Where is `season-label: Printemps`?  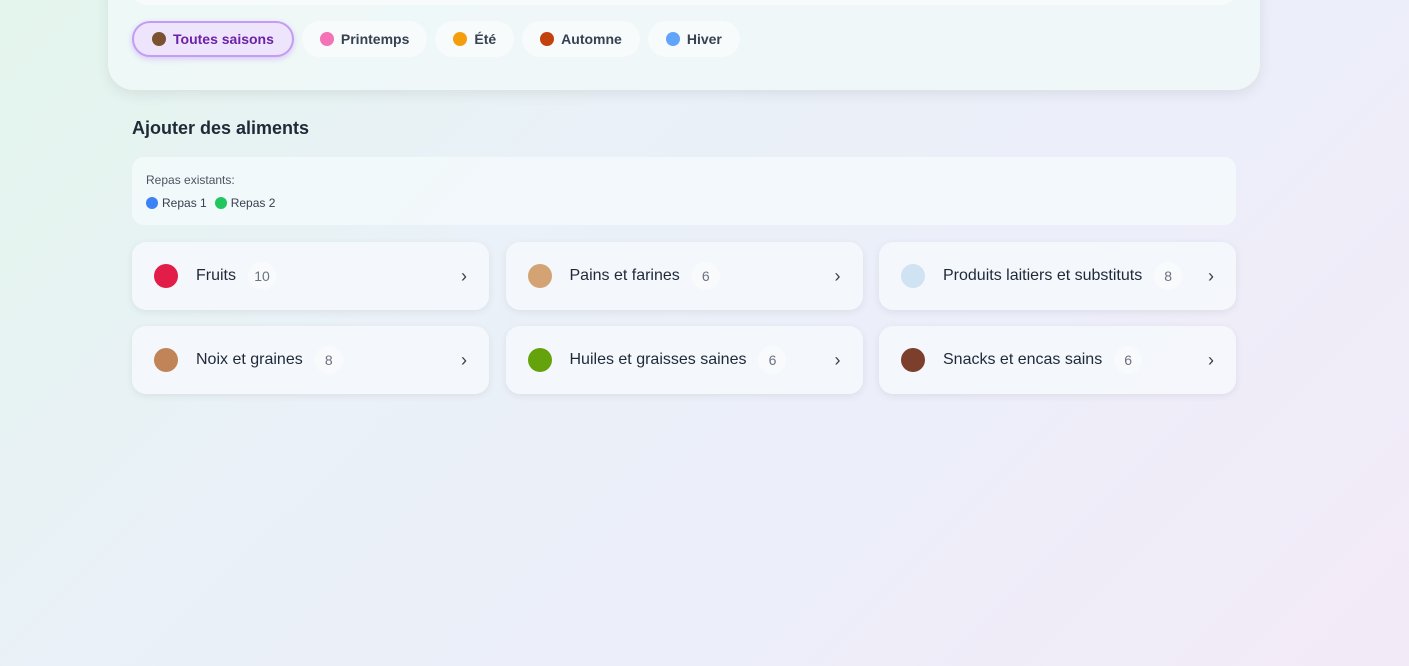
season-label: Printemps is located at coordinates (375, 39).